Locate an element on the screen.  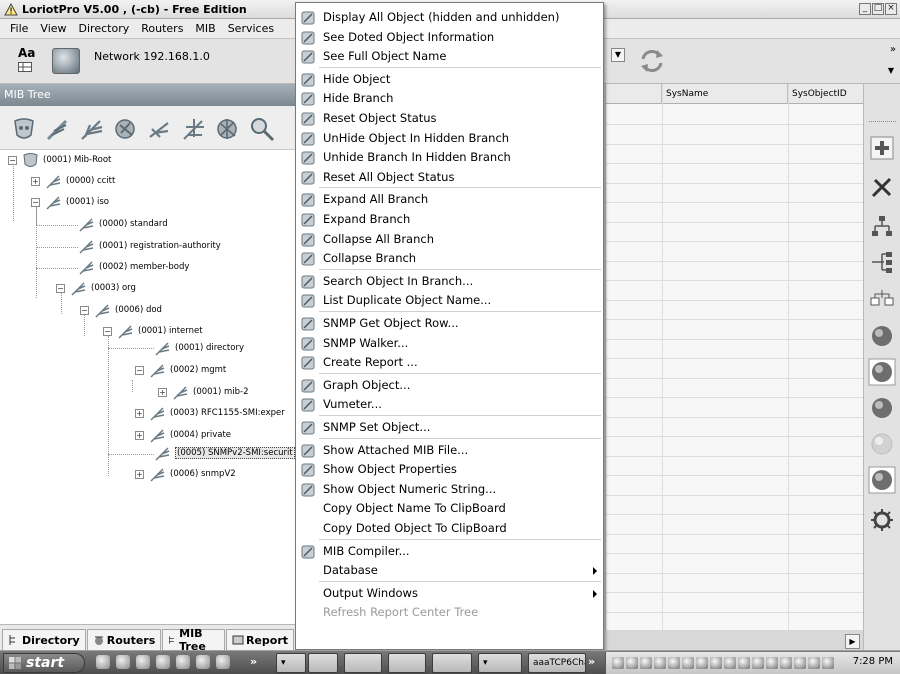
tree-node: + (0004) private is located at coordinates (183, 435).